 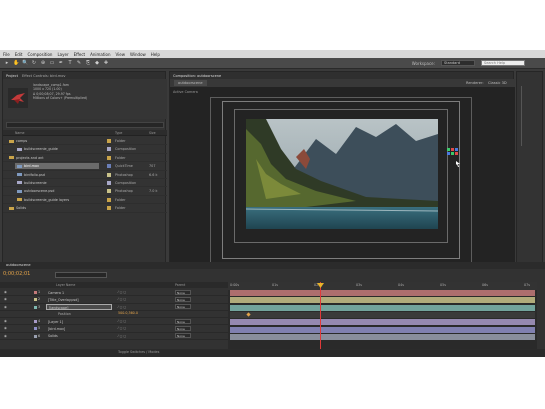 What do you see at coordinates (121, 54) in the screenshot?
I see `menu-view: View` at bounding box center [121, 54].